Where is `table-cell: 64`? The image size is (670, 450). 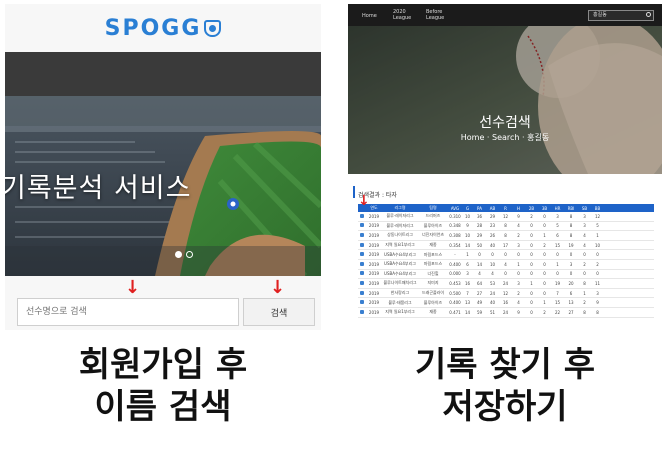
table-cell: 64 is located at coordinates (479, 283).